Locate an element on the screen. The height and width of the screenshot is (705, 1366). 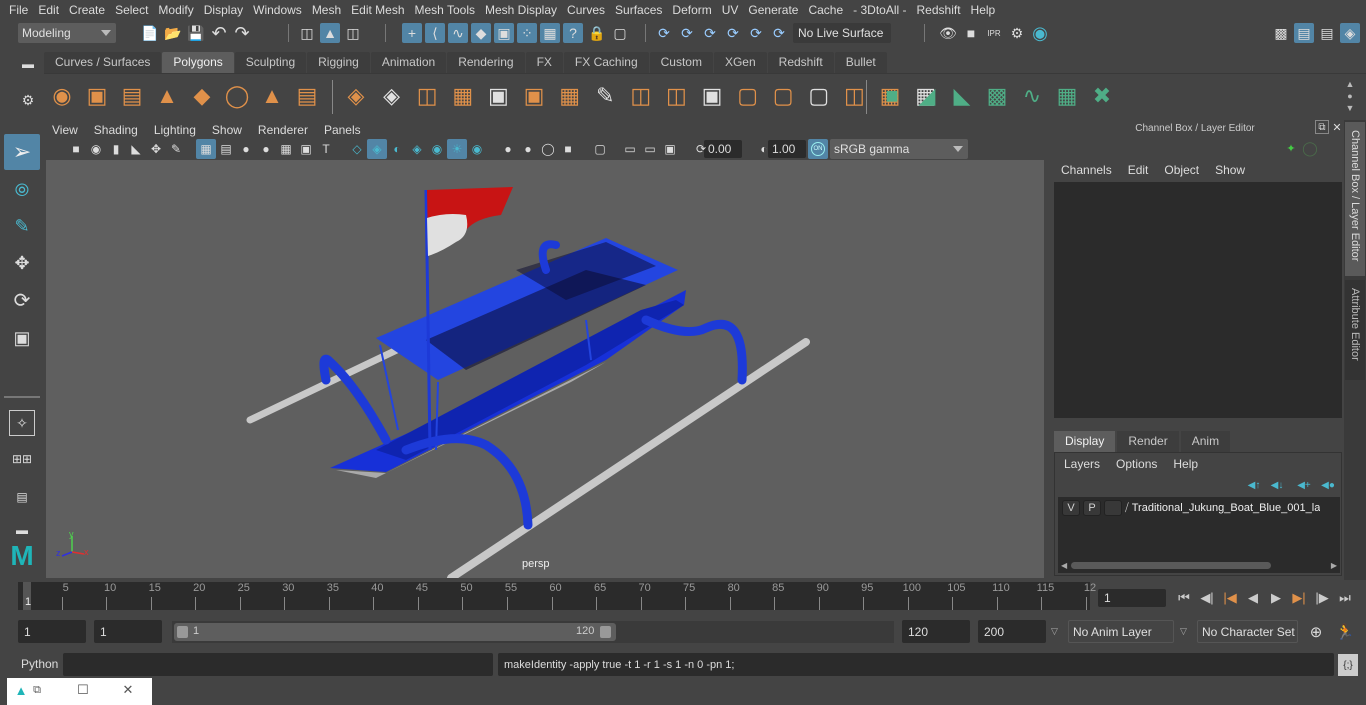
image-plane-icon: ◣ is located at coordinates (136, 149).